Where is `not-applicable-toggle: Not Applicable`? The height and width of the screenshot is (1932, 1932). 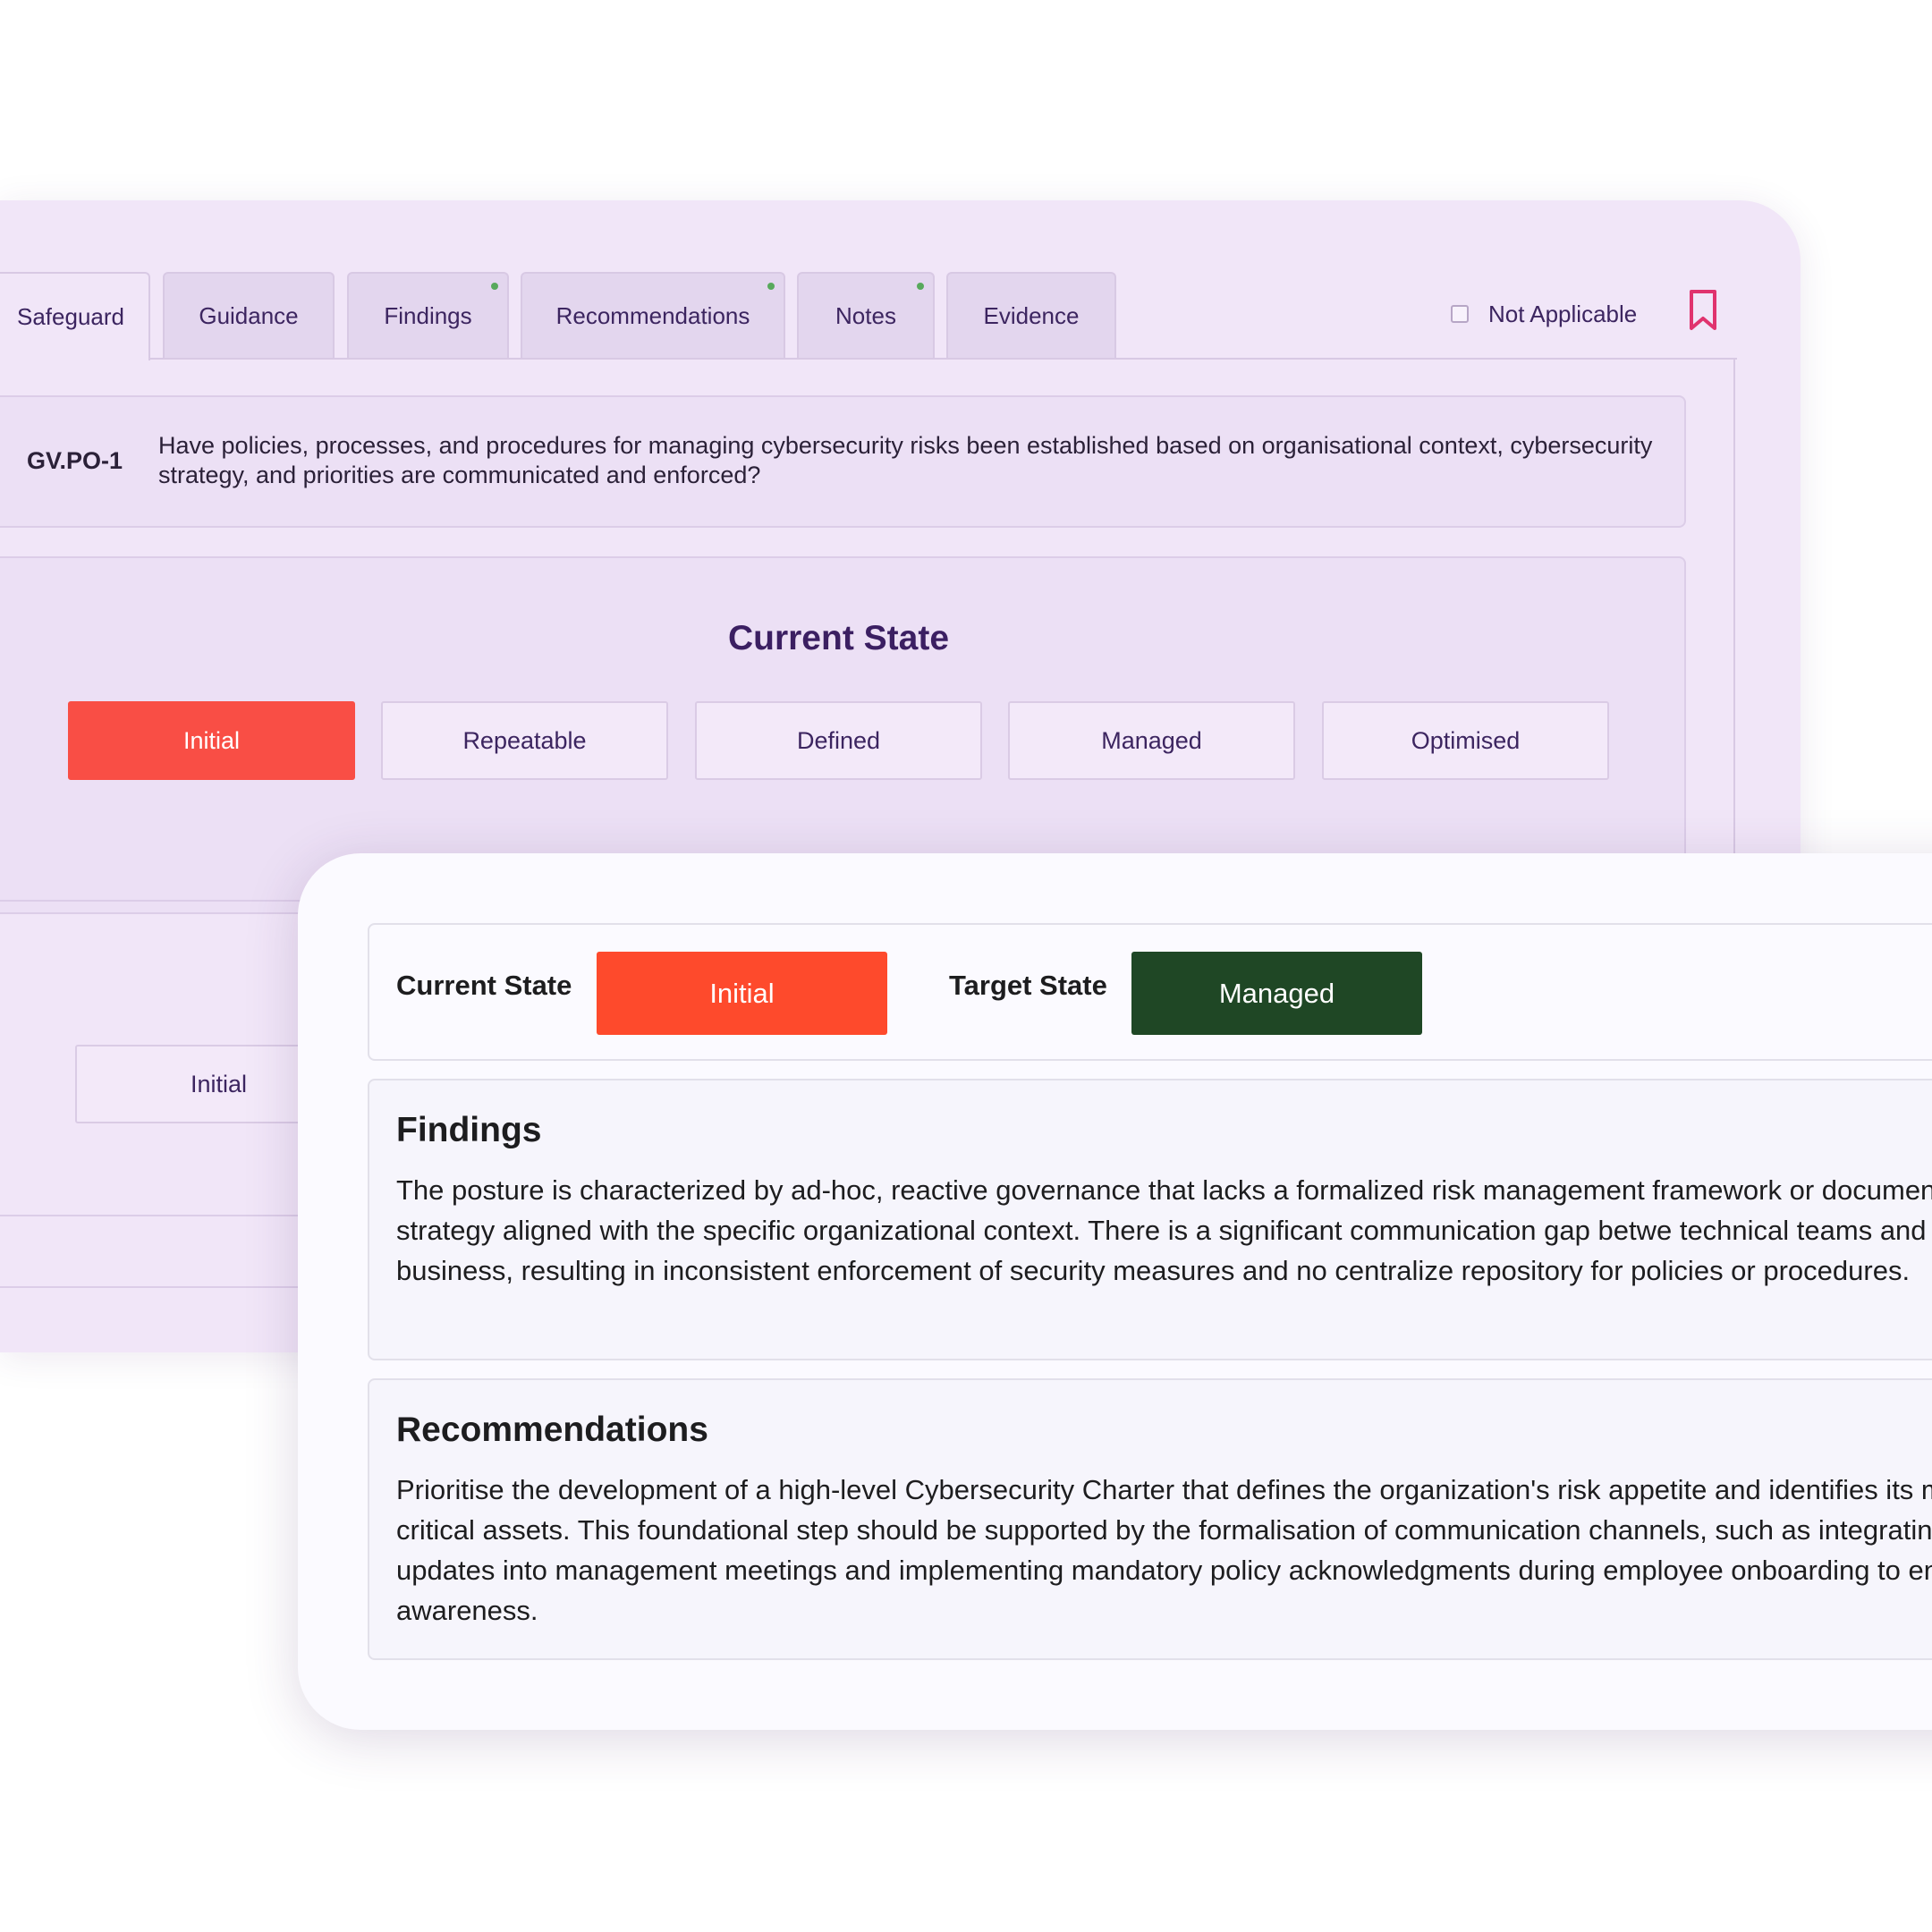
not-applicable-toggle: Not Applicable is located at coordinates (1544, 314).